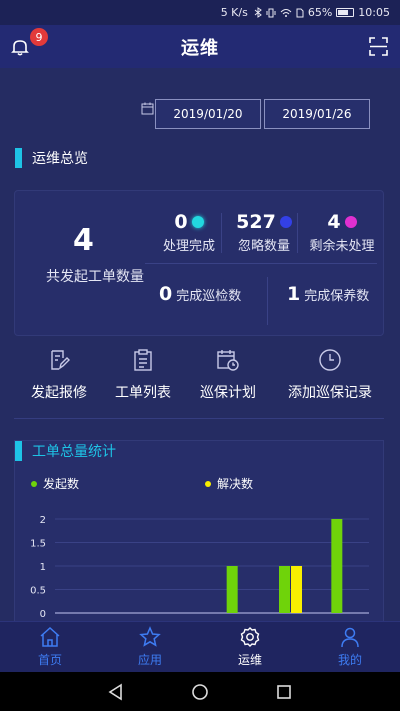 The height and width of the screenshot is (711, 400). What do you see at coordinates (83, 240) in the screenshot?
I see `total-ticket-count: 4` at bounding box center [83, 240].